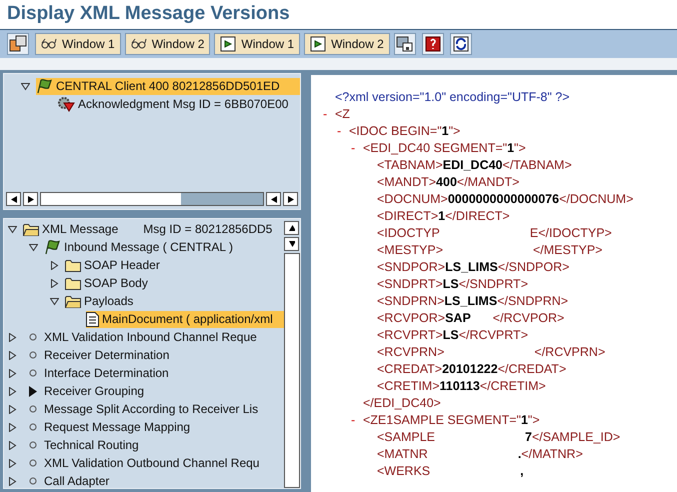 The width and height of the screenshot is (677, 492). Describe the element at coordinates (452, 335) in the screenshot. I see `xml-line: <RCVPRT>LS</RCVPRT>` at that location.